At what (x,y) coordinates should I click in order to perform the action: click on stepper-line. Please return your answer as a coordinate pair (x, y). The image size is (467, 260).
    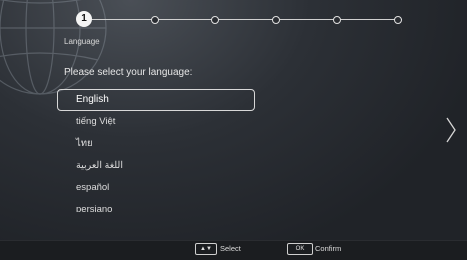
    Looking at the image, I should click on (243, 19).